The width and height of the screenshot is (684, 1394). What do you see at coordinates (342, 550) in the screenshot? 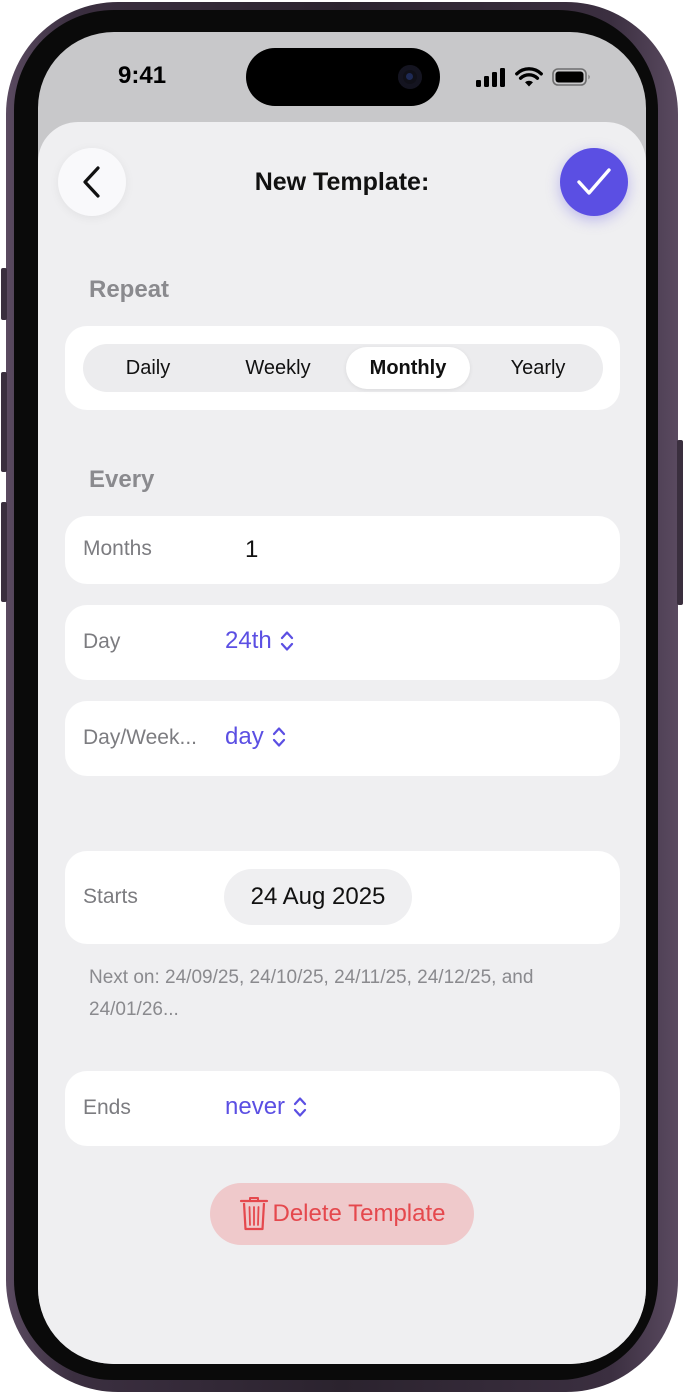
I see `months-row: Months 1` at bounding box center [342, 550].